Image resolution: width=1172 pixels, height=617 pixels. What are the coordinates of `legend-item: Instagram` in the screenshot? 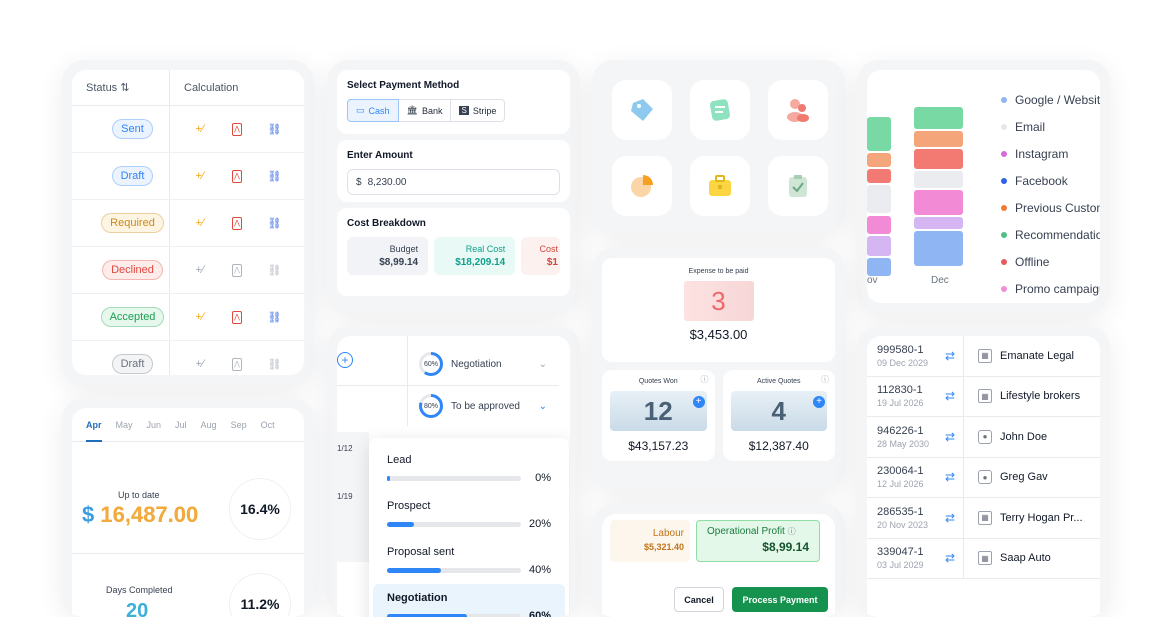 It's located at (1050, 153).